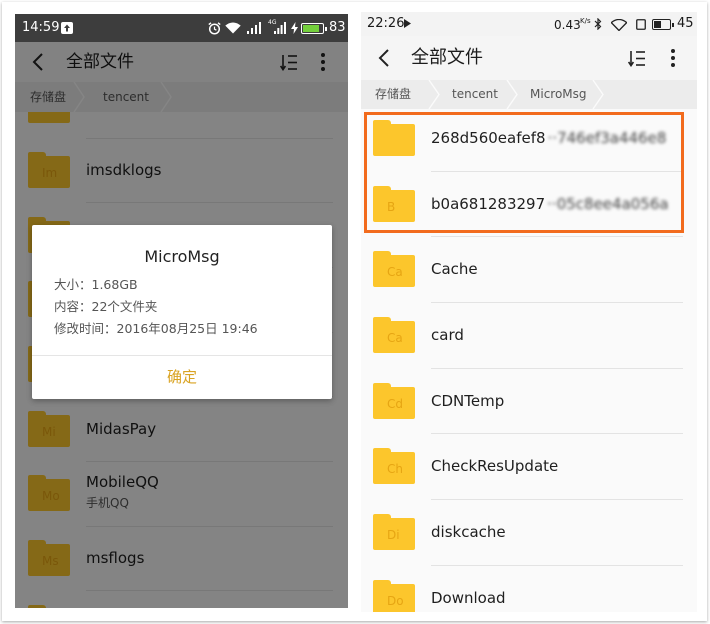  I want to click on page-title: 全部文件, so click(447, 57).